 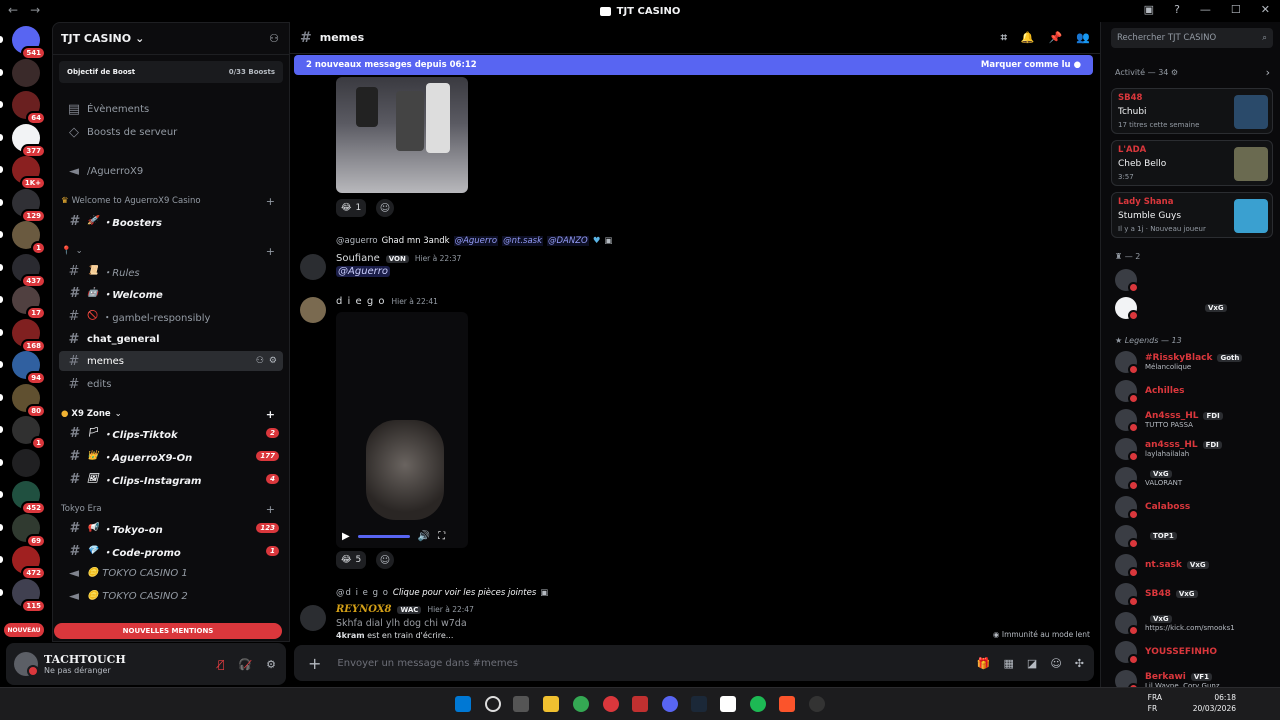 What do you see at coordinates (29, 498) in the screenshot?
I see `server-icon: 452` at bounding box center [29, 498].